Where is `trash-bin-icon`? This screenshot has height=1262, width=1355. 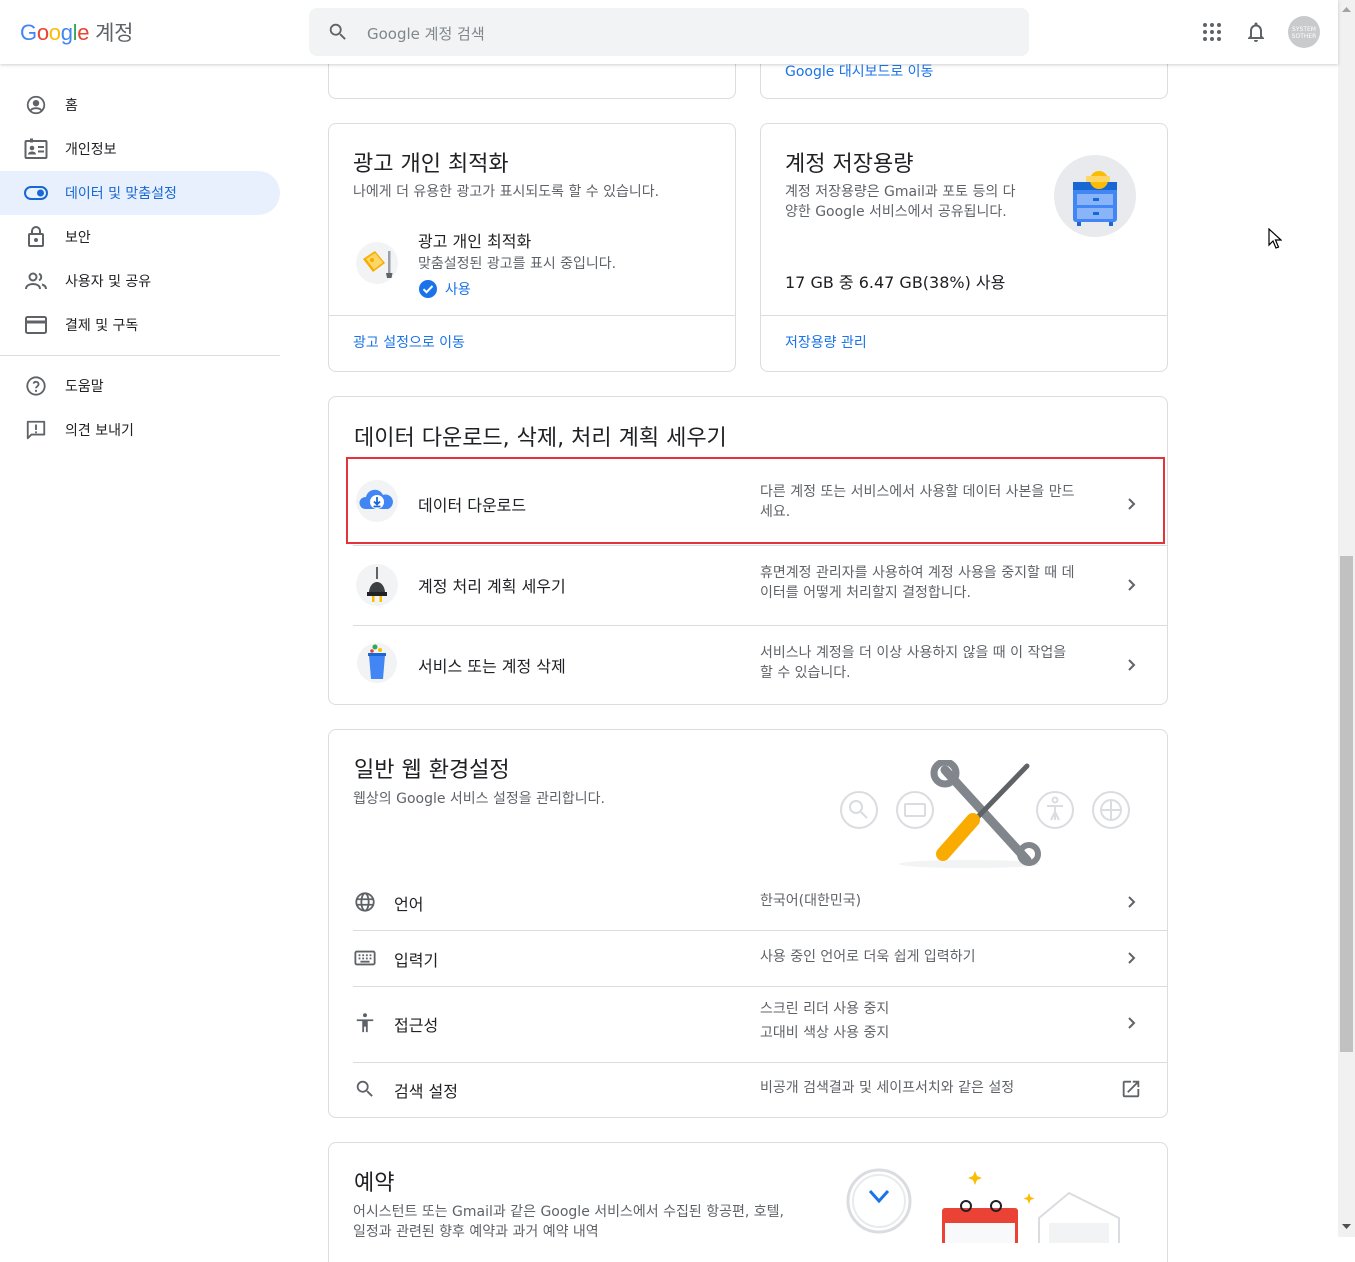 trash-bin-icon is located at coordinates (377, 663).